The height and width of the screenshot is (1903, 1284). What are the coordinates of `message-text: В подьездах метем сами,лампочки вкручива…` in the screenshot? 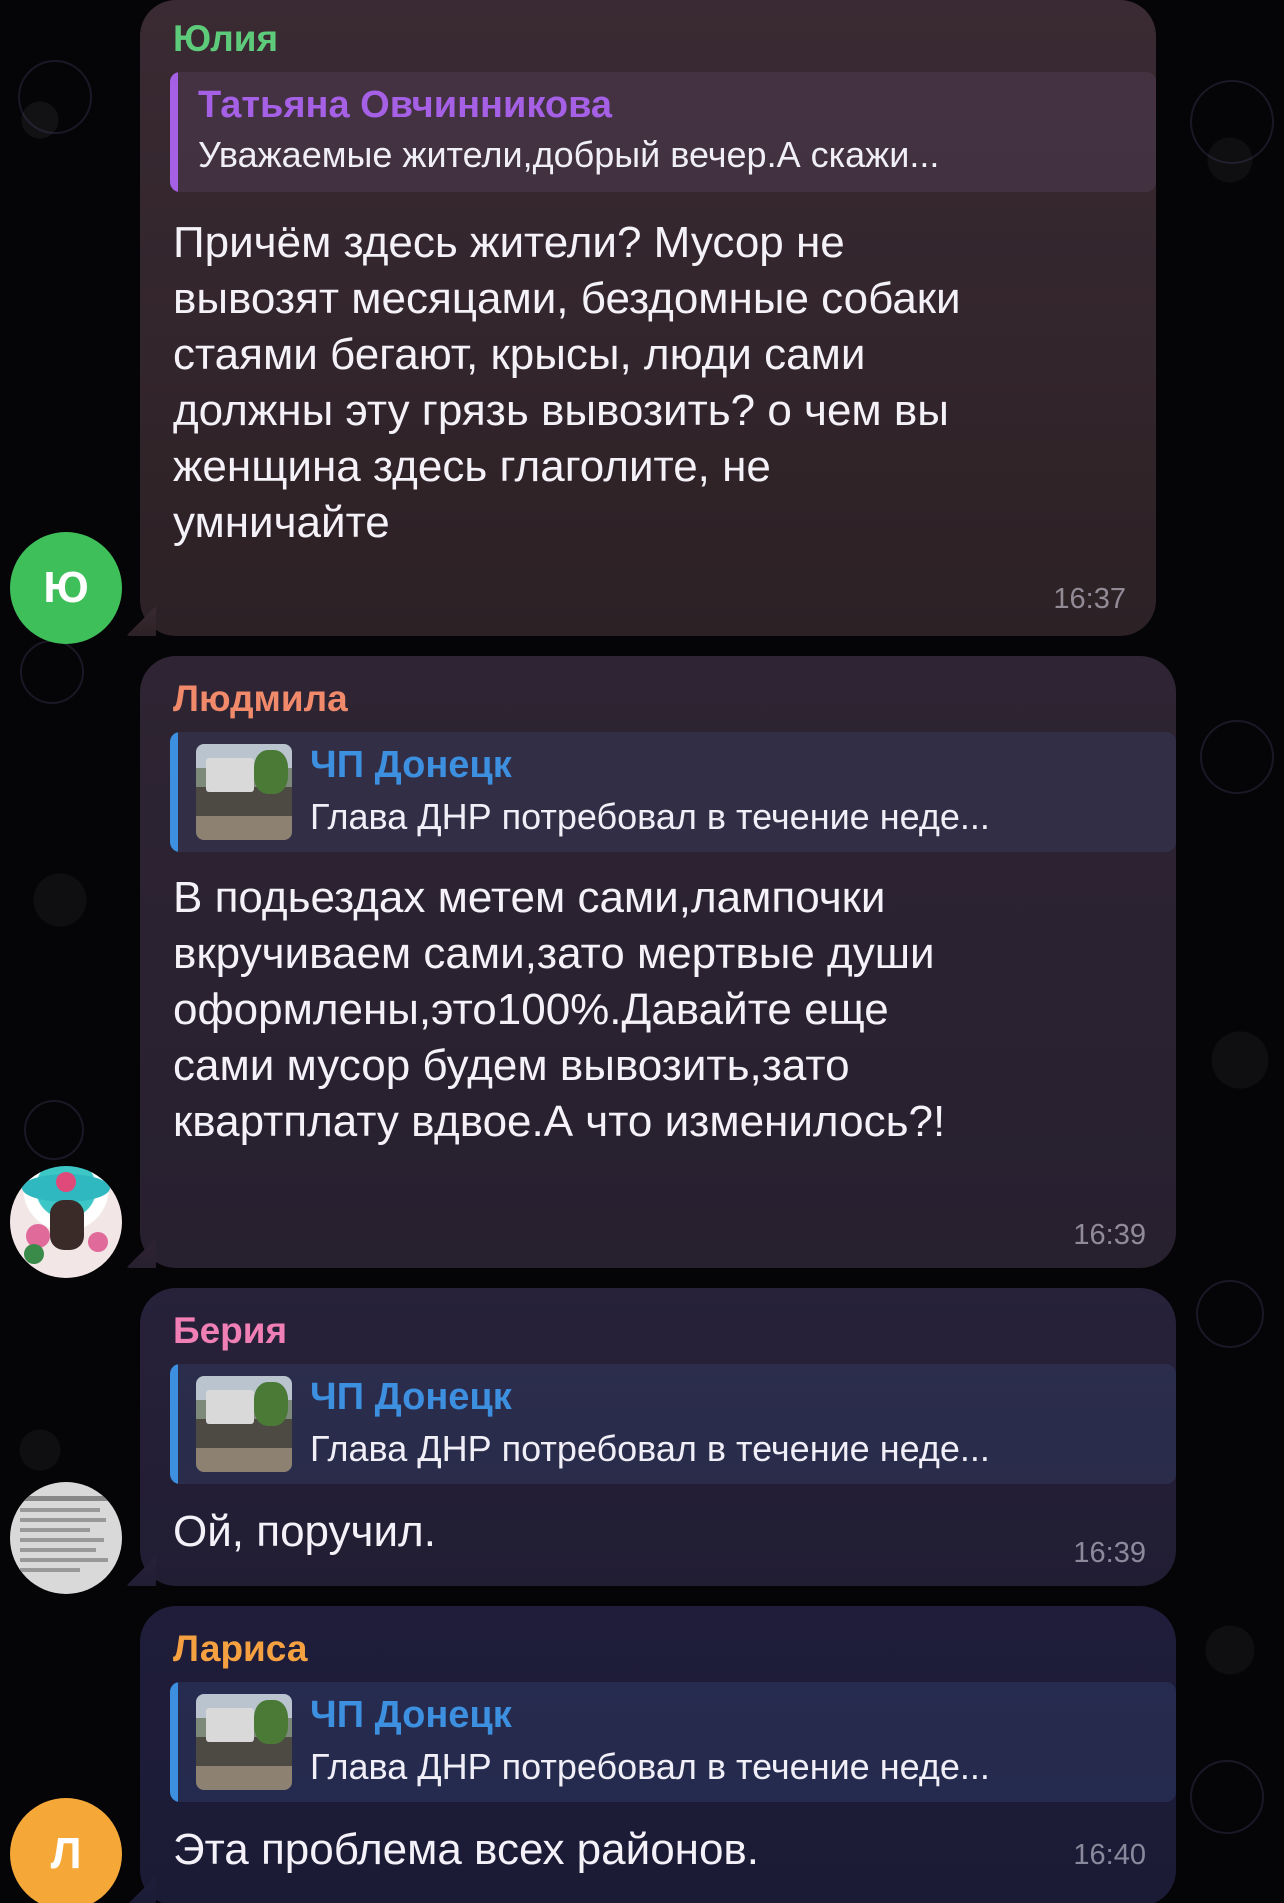 It's located at (559, 1009).